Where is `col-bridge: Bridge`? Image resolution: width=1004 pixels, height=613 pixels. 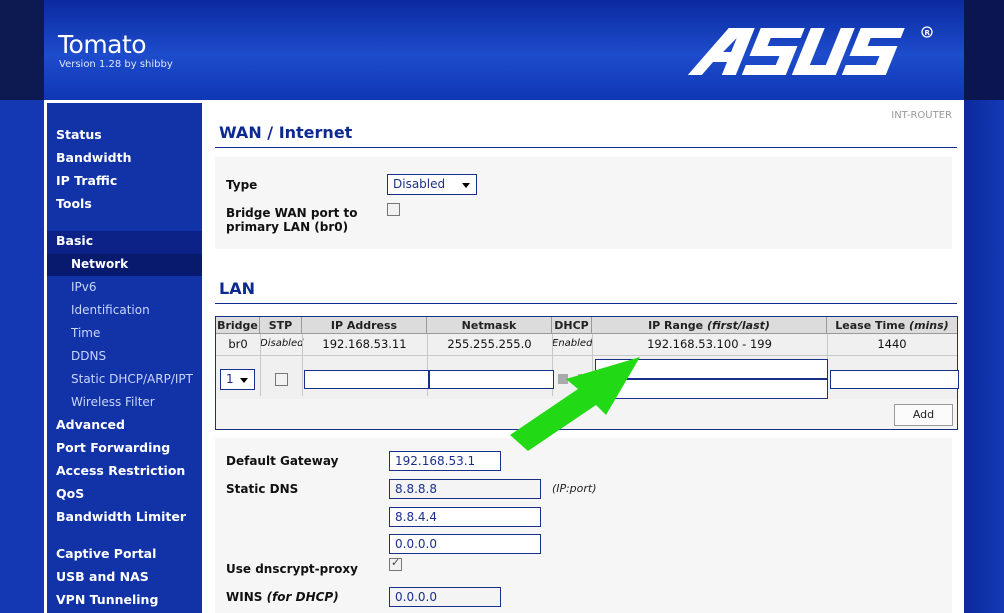
col-bridge: Bridge is located at coordinates (238, 325).